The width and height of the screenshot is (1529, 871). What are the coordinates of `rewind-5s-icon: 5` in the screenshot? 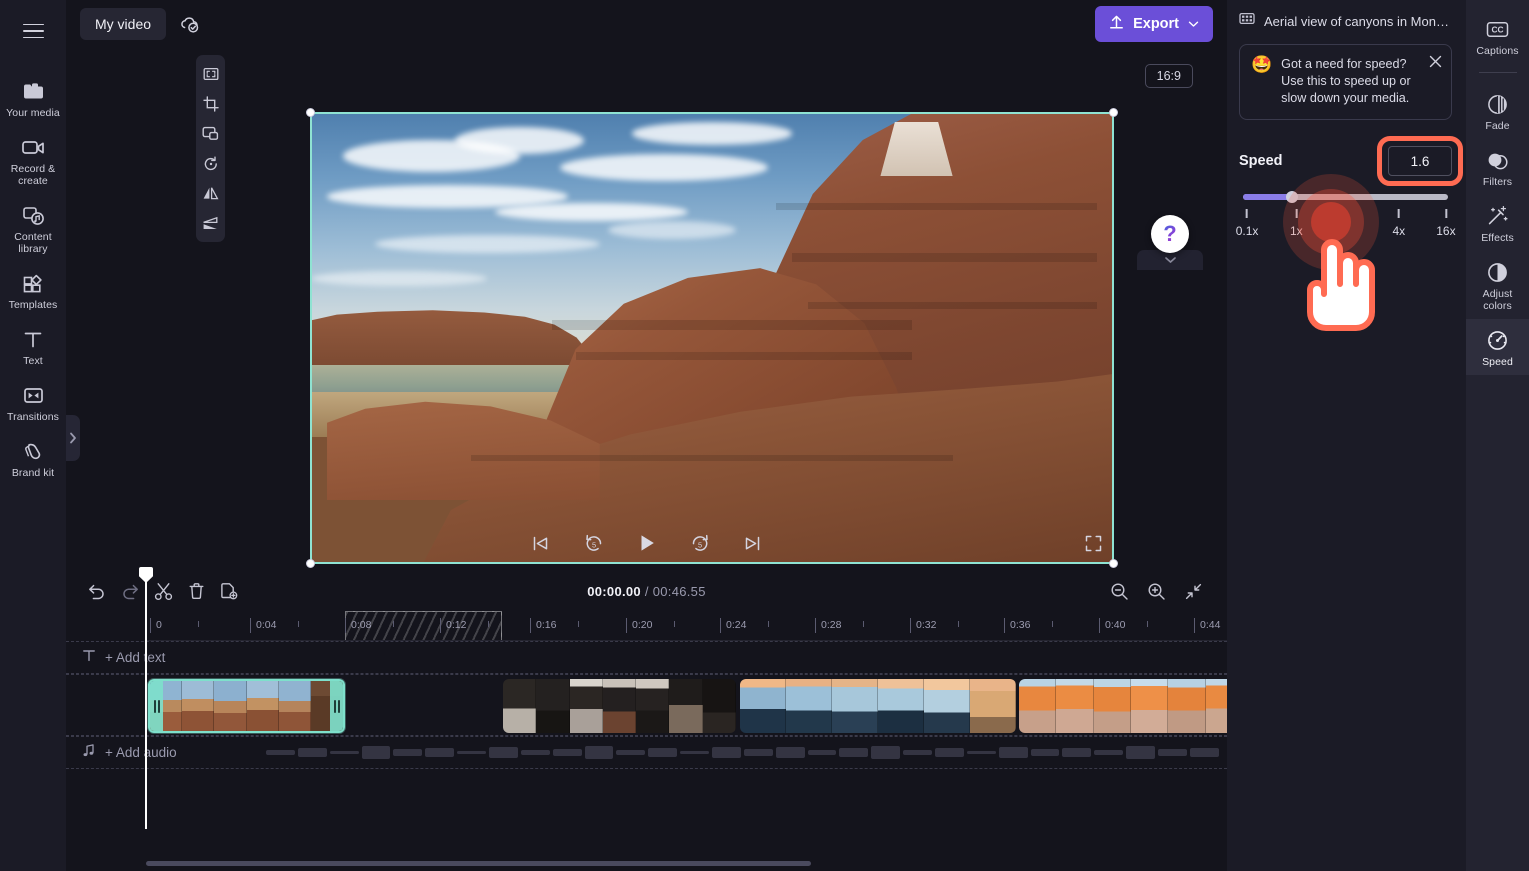 It's located at (594, 543).